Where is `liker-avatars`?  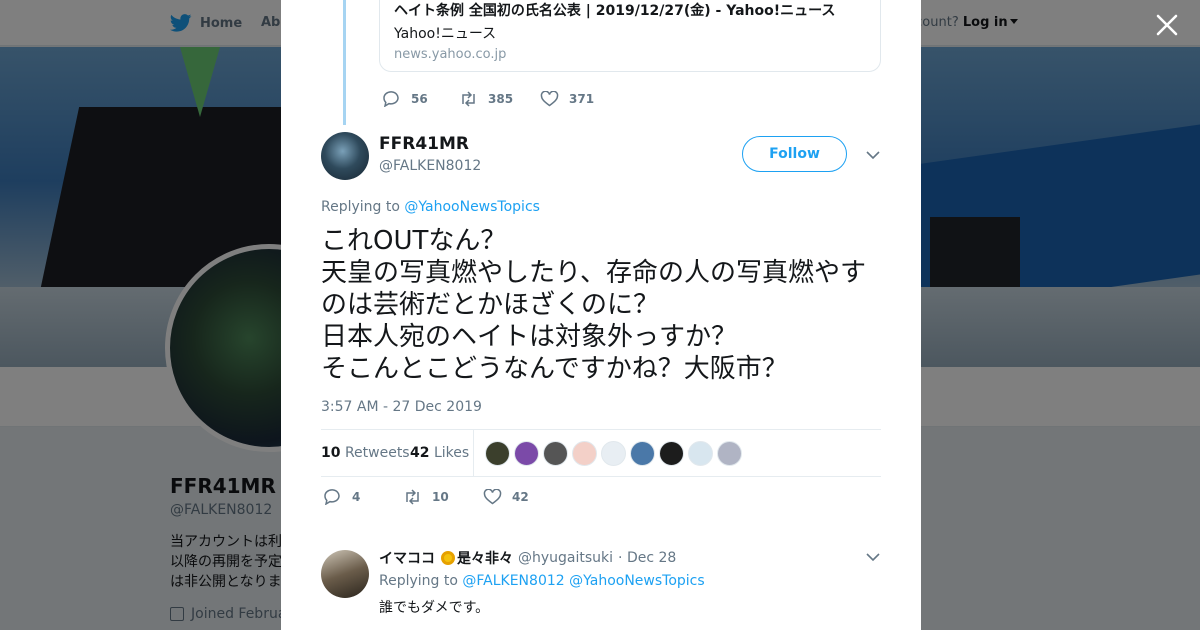
liker-avatars is located at coordinates (615, 453).